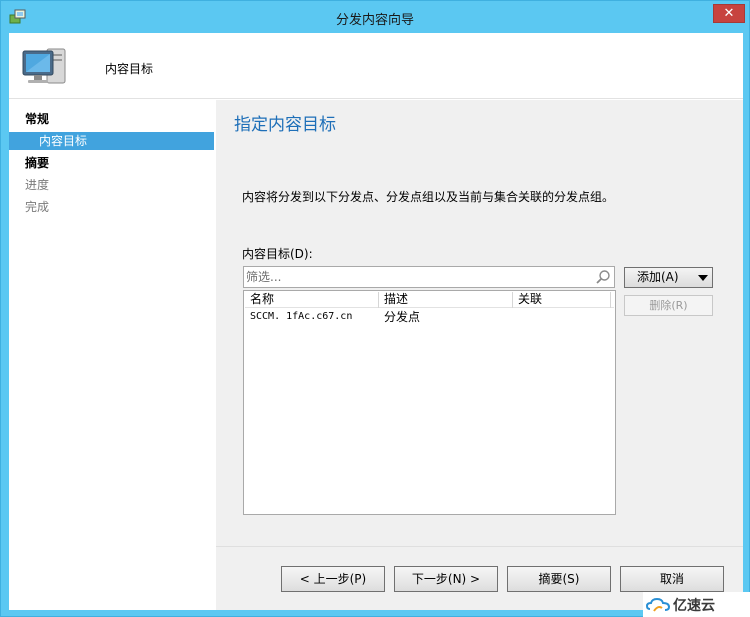 This screenshot has width=750, height=617. I want to click on nav-item-completion: 完成, so click(37, 207).